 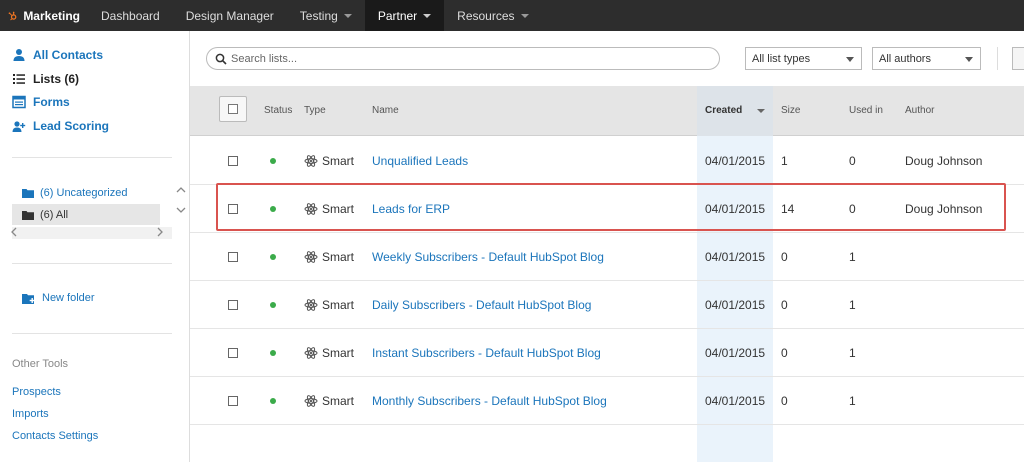 What do you see at coordinates (55, 436) in the screenshot?
I see `tool-link-contacts-settings: Contacts Settings` at bounding box center [55, 436].